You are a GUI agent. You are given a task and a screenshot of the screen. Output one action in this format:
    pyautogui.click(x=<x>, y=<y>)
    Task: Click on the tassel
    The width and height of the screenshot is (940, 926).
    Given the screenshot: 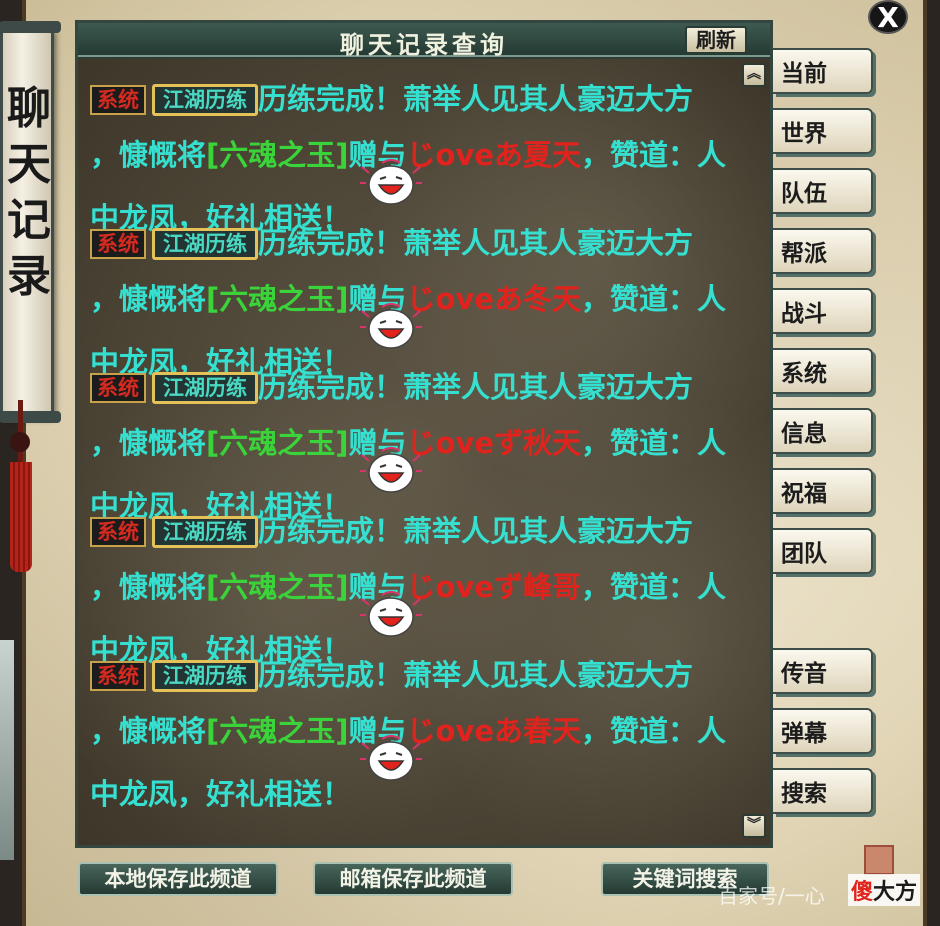 What is the action you would take?
    pyautogui.click(x=21, y=517)
    